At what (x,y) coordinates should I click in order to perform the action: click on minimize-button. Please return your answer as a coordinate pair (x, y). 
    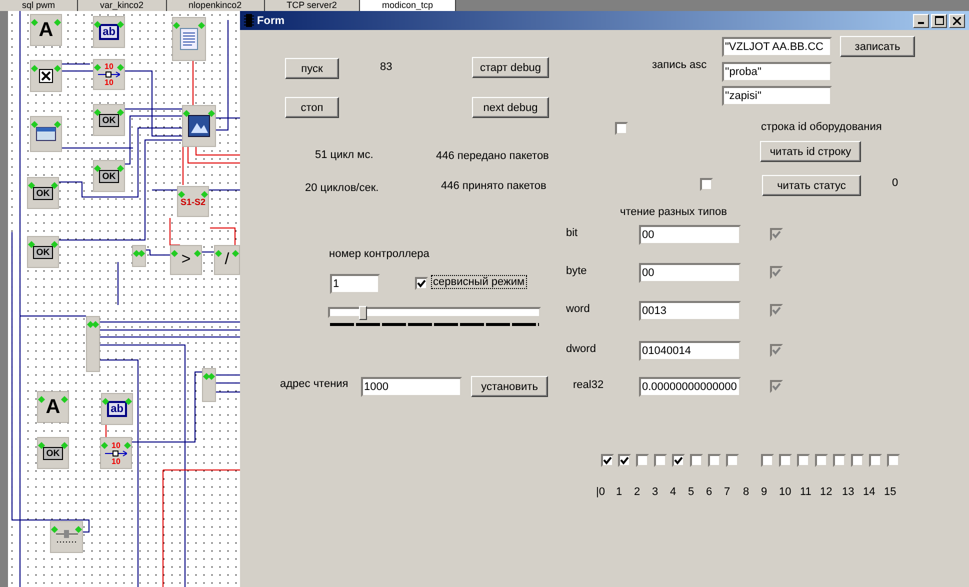
    Looking at the image, I should click on (921, 21).